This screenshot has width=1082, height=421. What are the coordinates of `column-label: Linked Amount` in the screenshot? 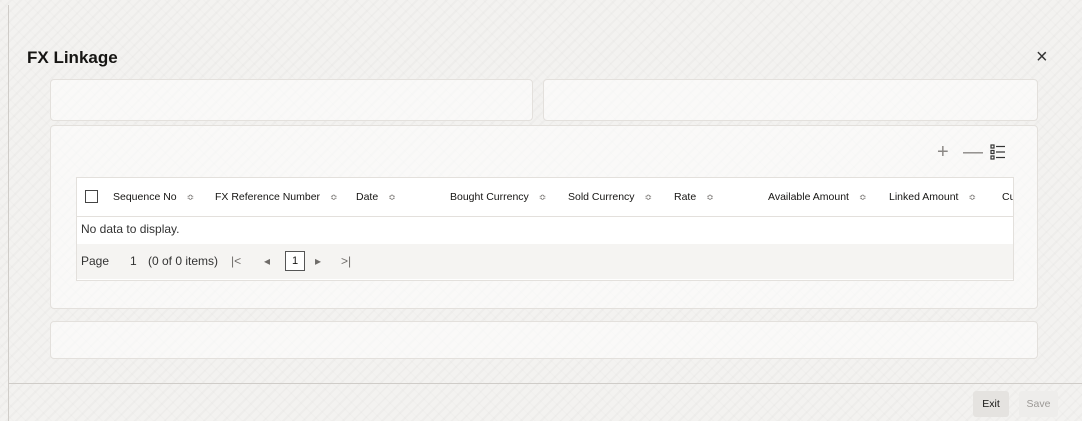 It's located at (924, 197).